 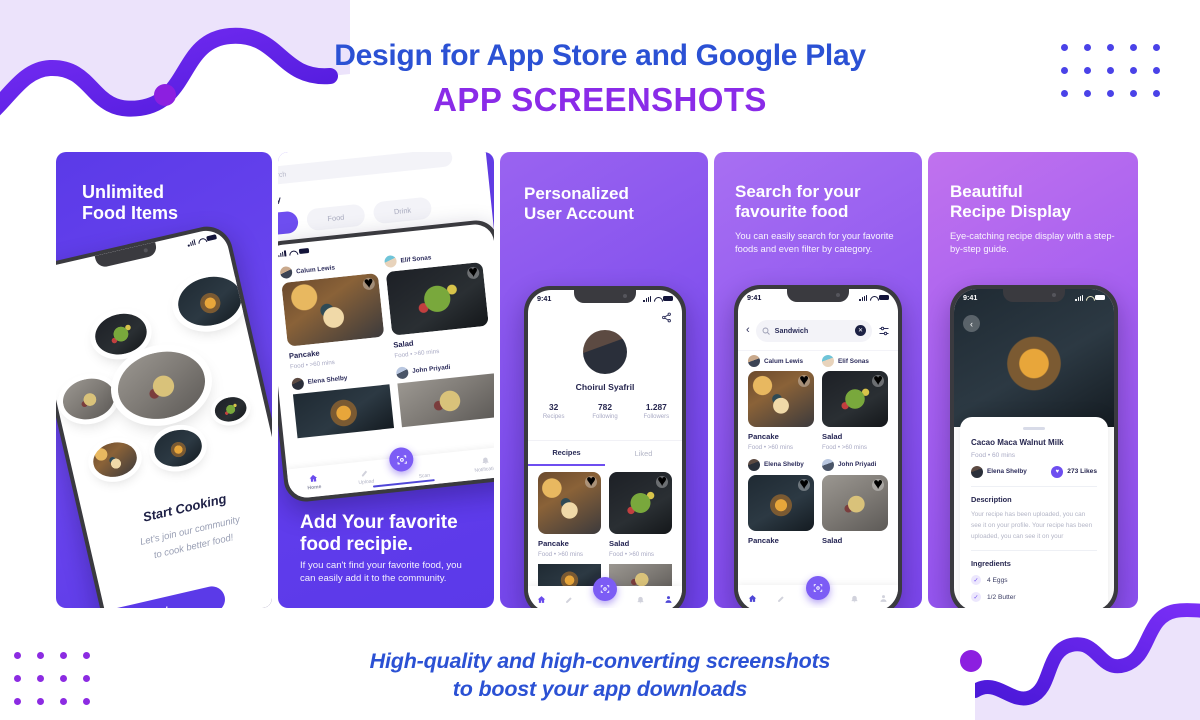 I want to click on status-time: 9:41, so click(x=544, y=298).